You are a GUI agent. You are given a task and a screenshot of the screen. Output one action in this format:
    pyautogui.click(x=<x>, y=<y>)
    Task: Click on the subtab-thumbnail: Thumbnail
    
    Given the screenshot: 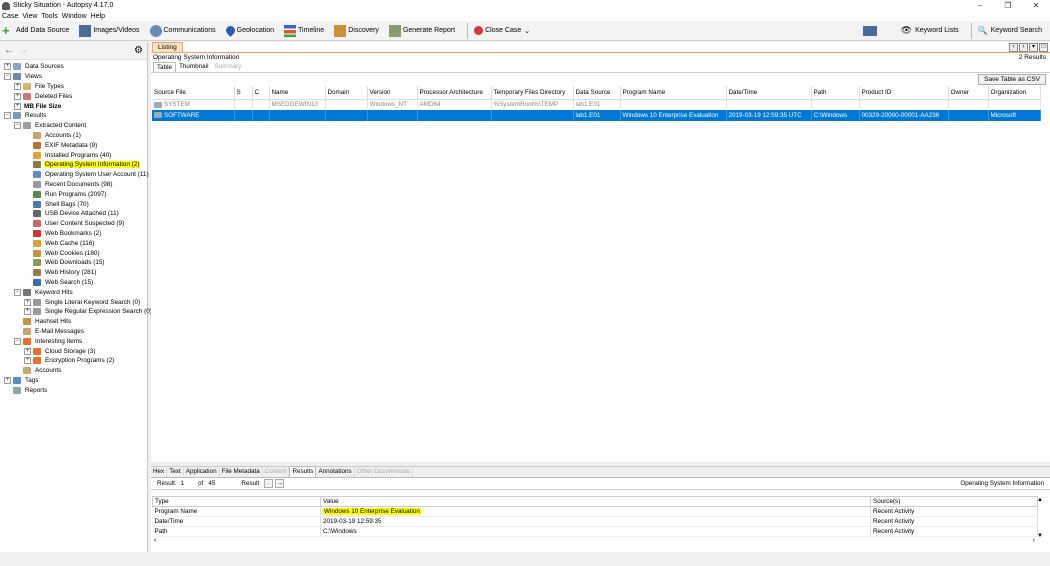 What is the action you would take?
    pyautogui.click(x=193, y=67)
    